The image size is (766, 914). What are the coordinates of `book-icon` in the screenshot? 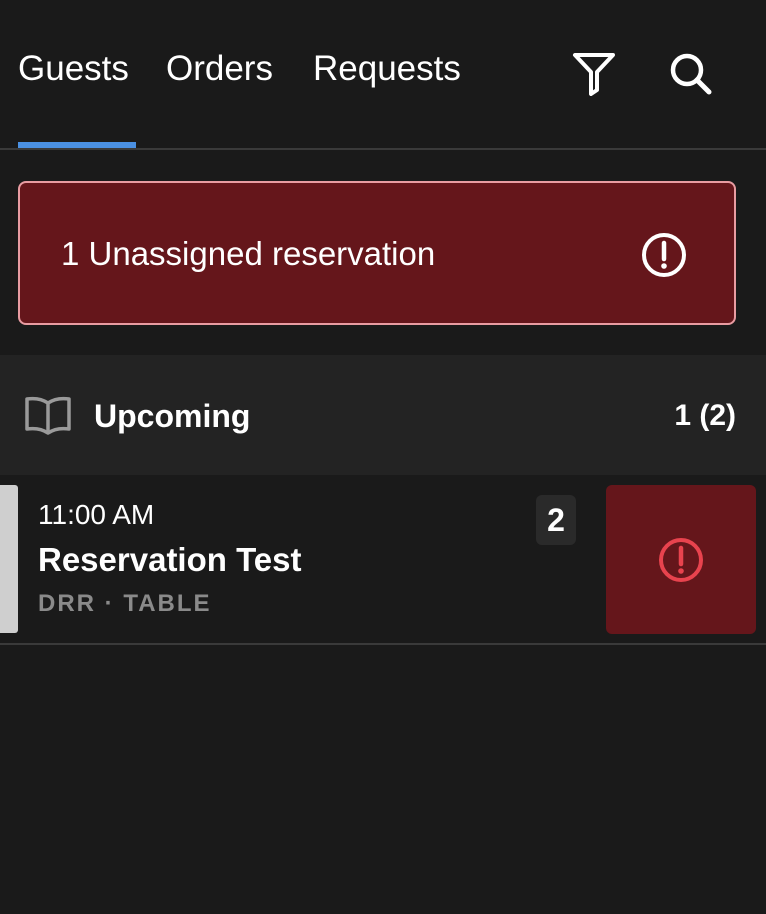 It's located at (48, 415).